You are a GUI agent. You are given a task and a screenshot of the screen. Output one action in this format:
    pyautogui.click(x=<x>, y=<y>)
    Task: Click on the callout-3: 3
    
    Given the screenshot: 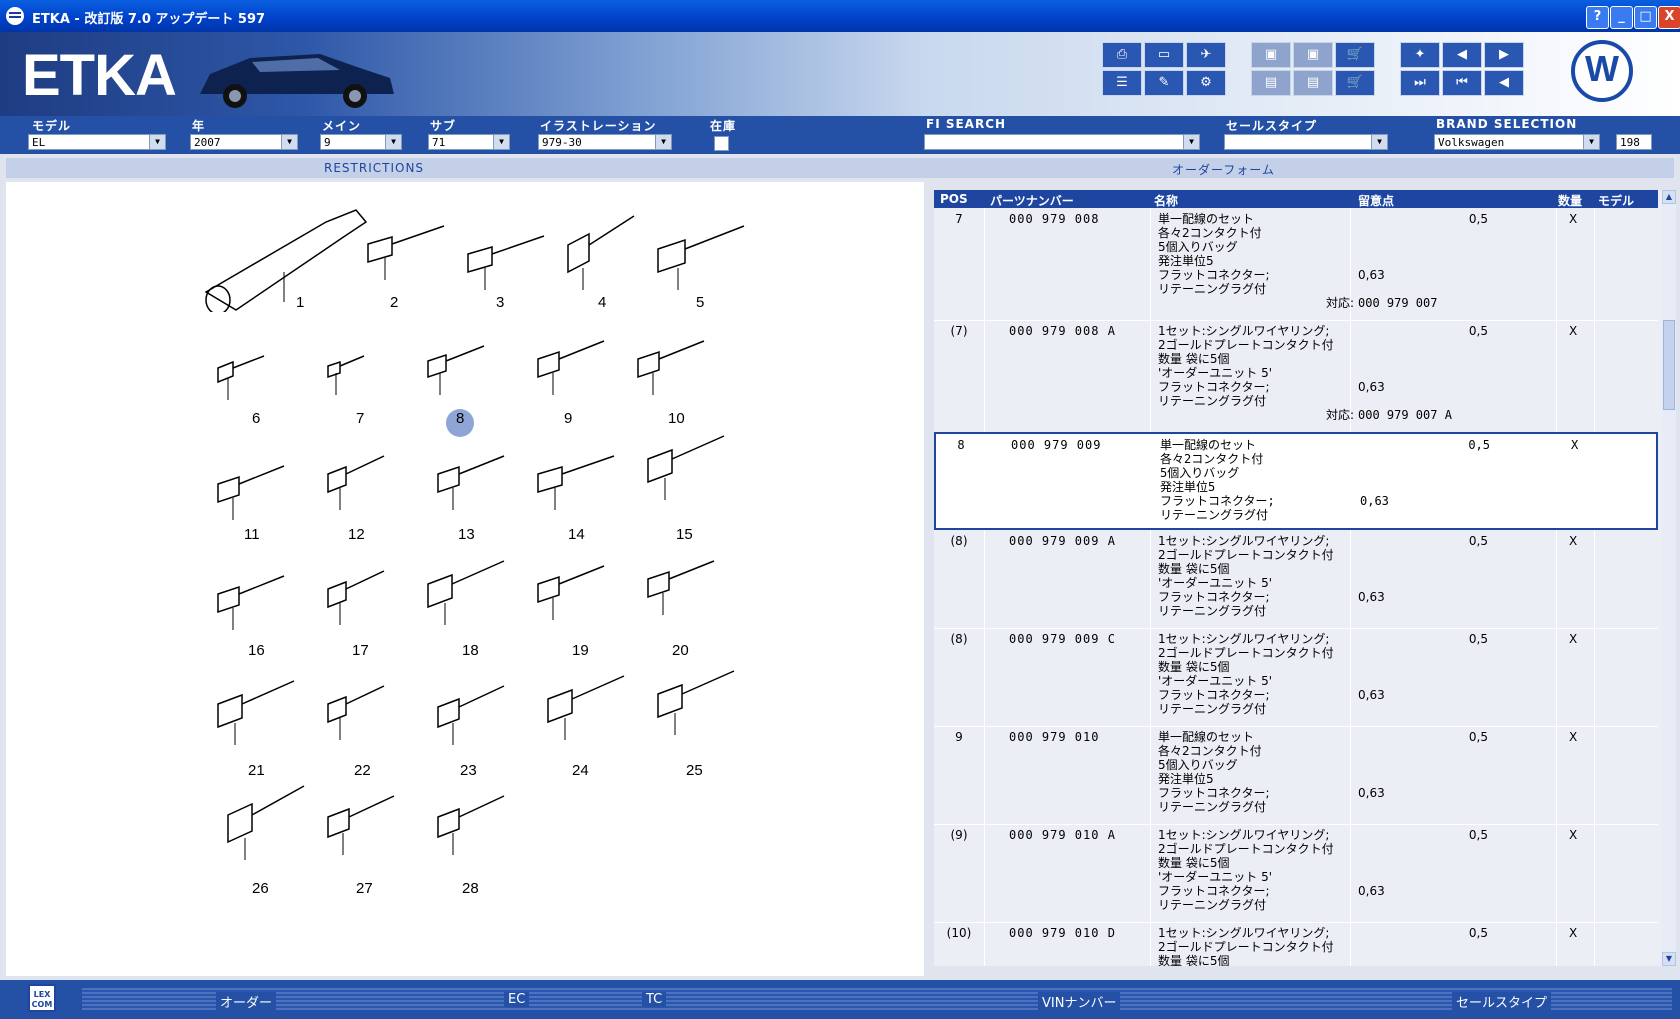 What is the action you would take?
    pyautogui.click(x=500, y=302)
    